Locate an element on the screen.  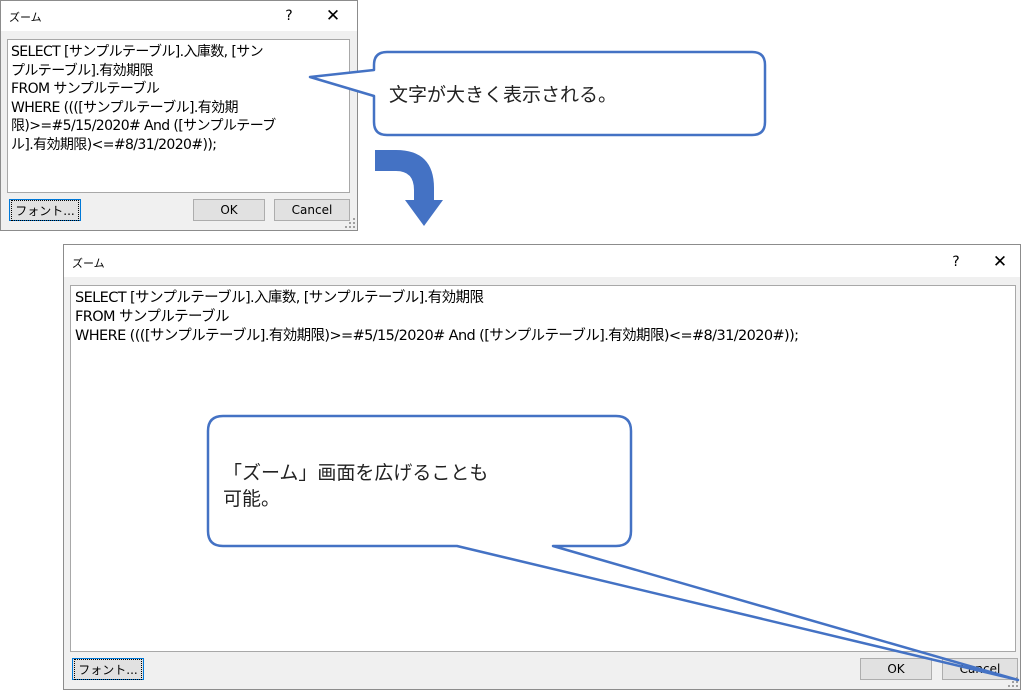
sql-line: ル].有効期限)<=#8/31/2020#)); is located at coordinates (114, 144).